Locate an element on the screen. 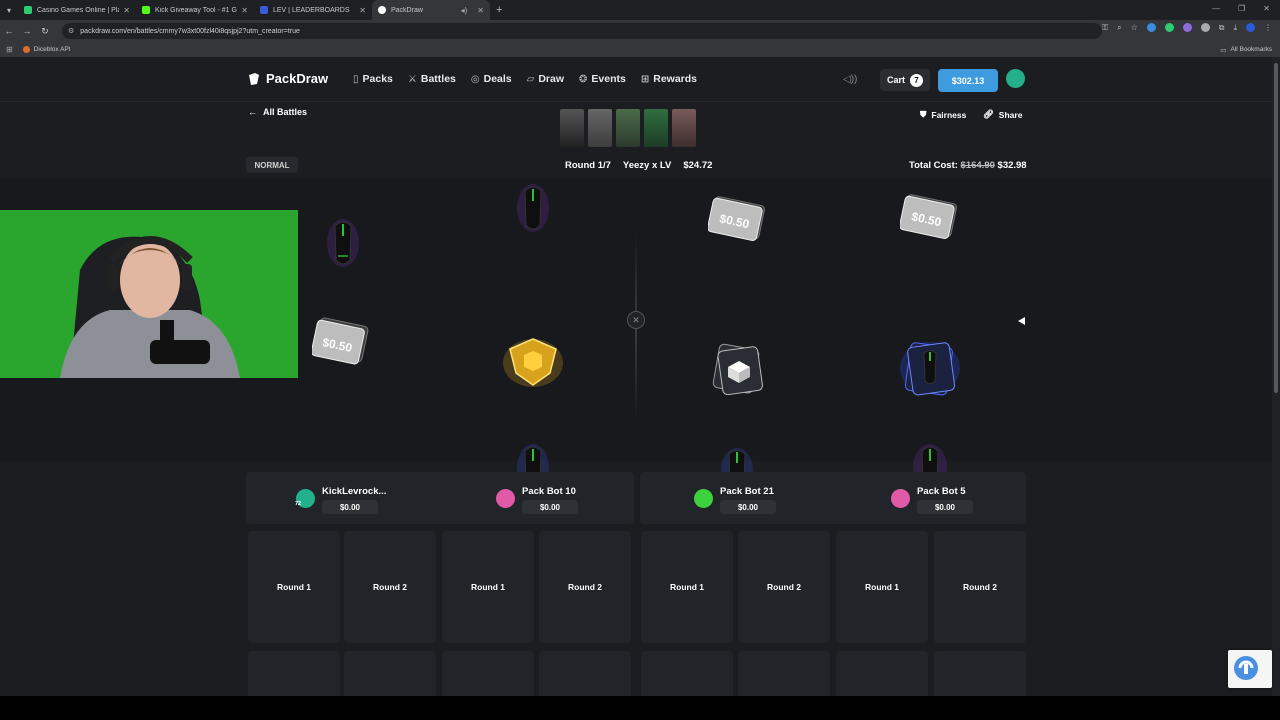 The width and height of the screenshot is (1280, 720). tab-title: LEV | LEADERBOARDS is located at coordinates (311, 10).